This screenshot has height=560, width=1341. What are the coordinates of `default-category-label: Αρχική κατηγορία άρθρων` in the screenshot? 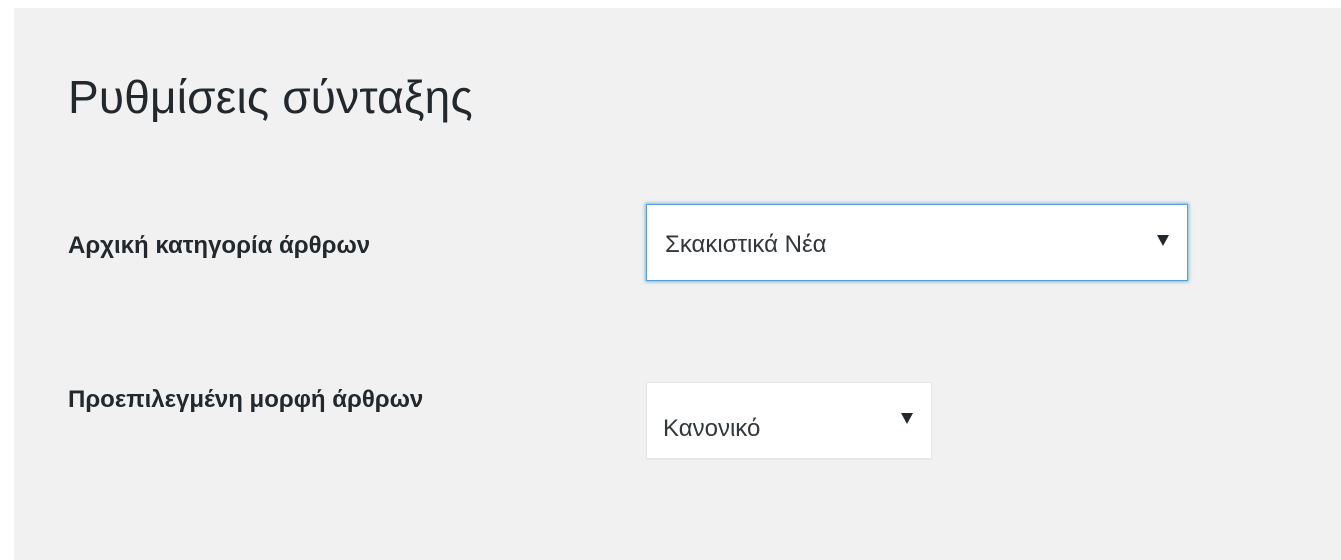 It's located at (219, 245).